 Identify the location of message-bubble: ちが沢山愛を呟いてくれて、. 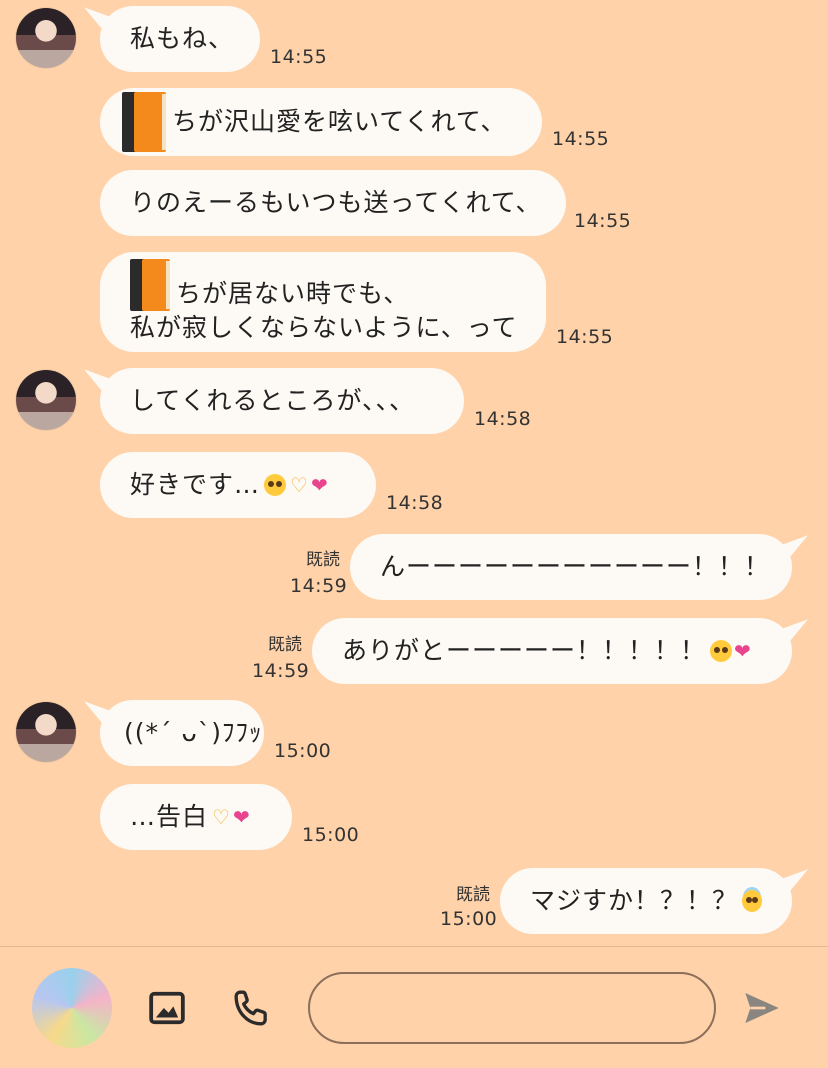
(321, 122).